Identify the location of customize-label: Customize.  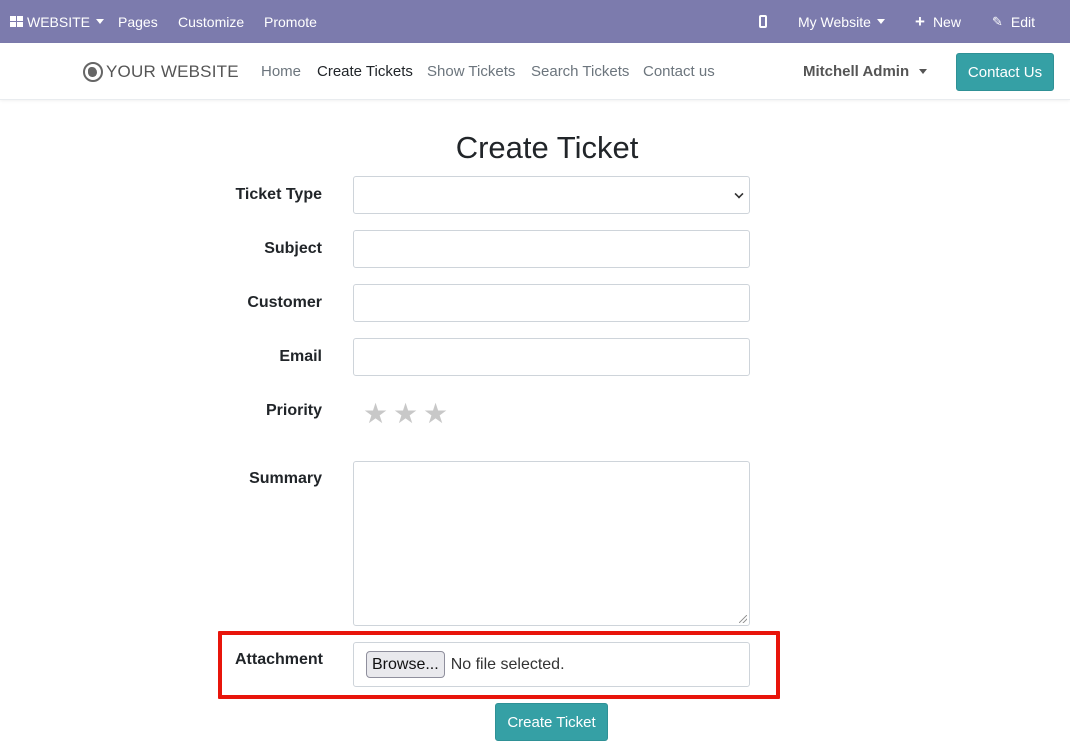
(211, 21).